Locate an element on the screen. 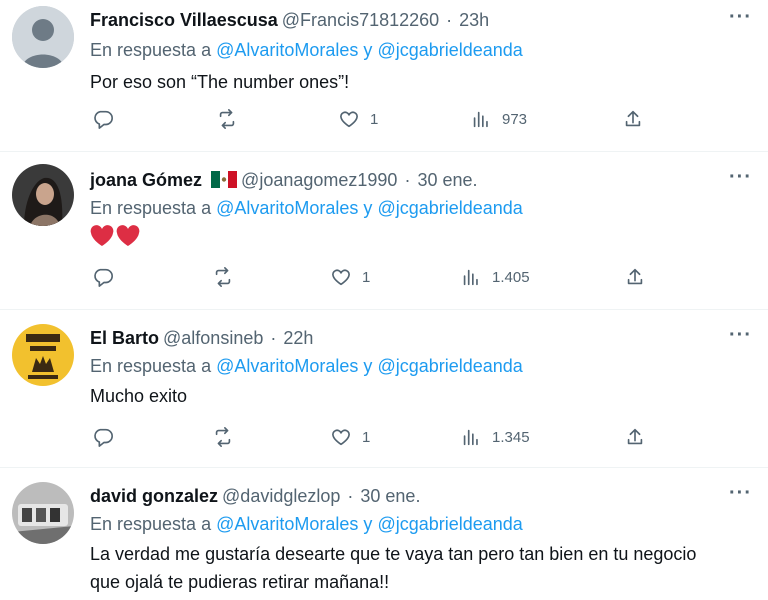 The image size is (768, 600). tweet-text: Por eso son “The number ones”! is located at coordinates (220, 82).